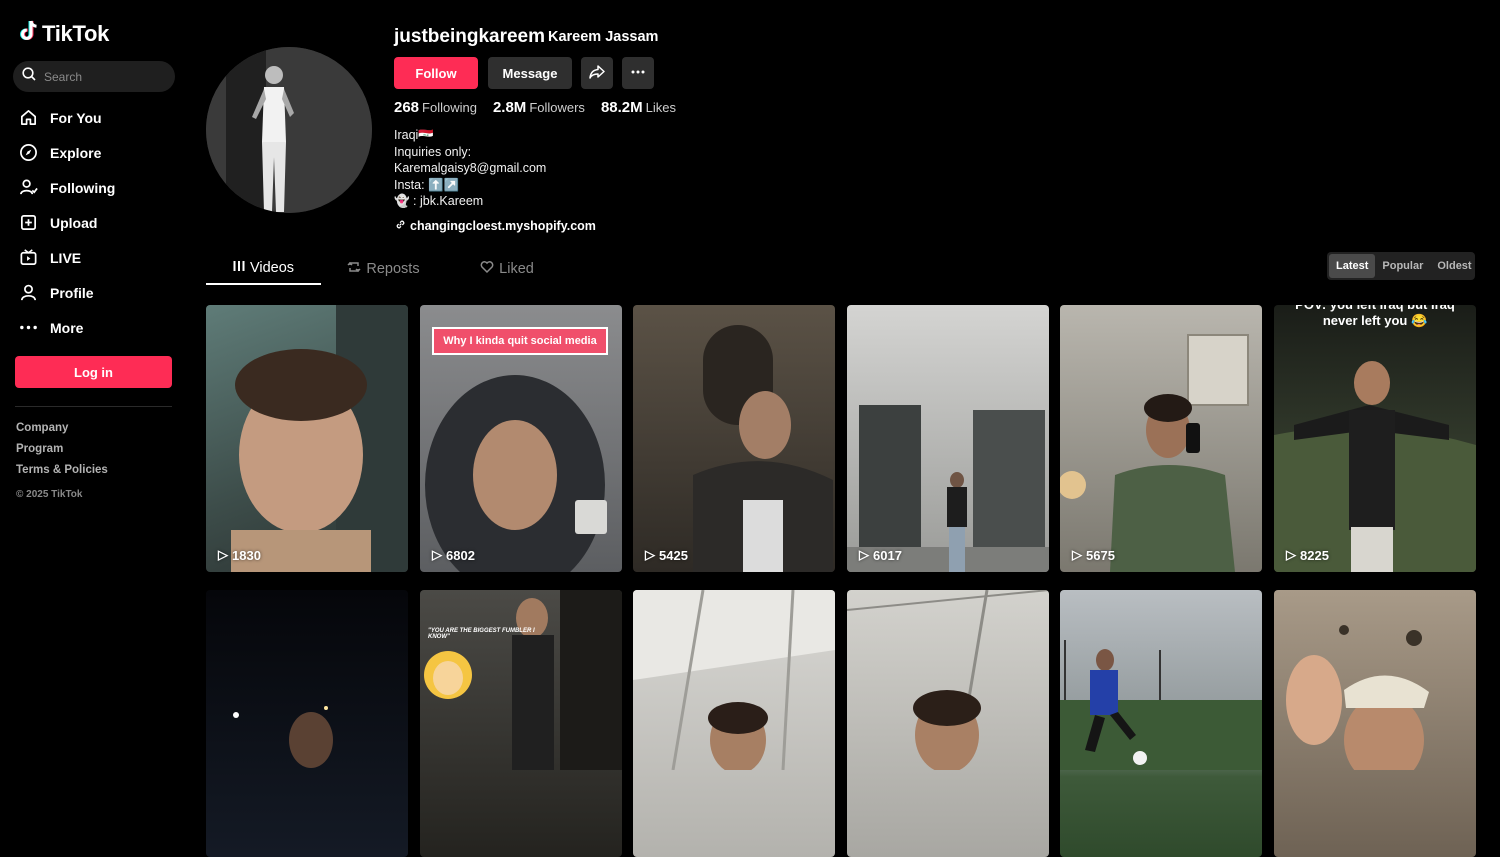 The image size is (1500, 857). I want to click on view-count: ▷ 8225, so click(1307, 555).